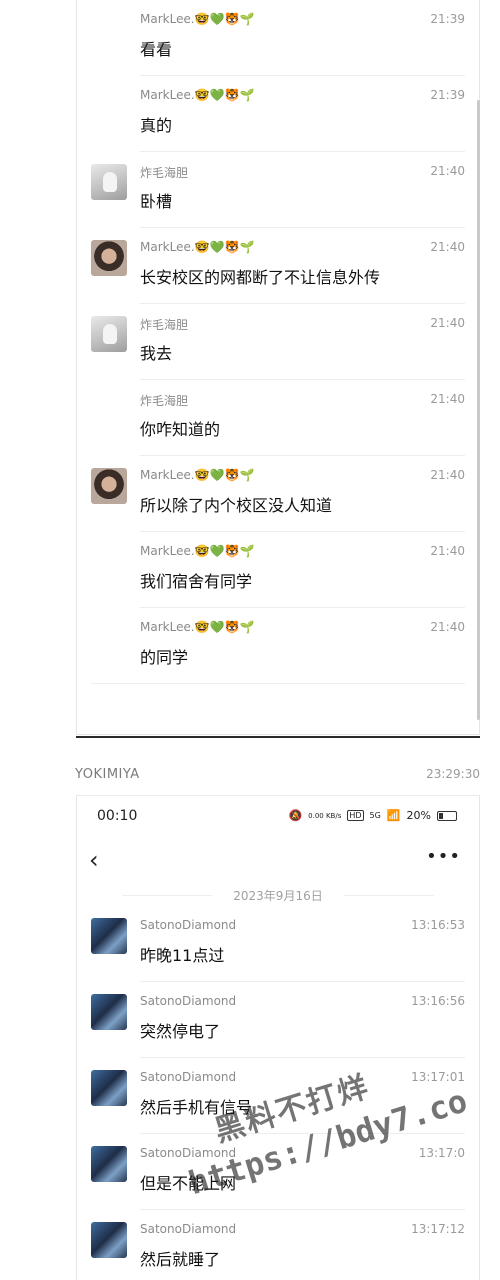 The width and height of the screenshot is (500, 1280). Describe the element at coordinates (278, 895) in the screenshot. I see `date-separator: 2023年9月16日` at that location.